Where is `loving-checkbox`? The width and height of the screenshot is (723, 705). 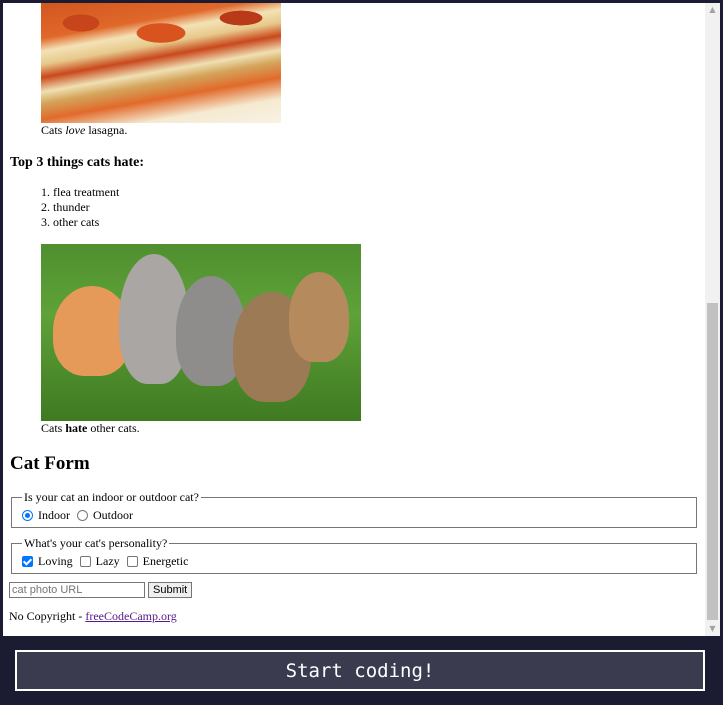
loving-checkbox is located at coordinates (27, 561).